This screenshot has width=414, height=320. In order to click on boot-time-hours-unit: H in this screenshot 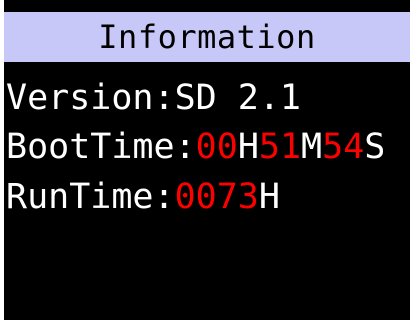, I will do `click(248, 147)`.